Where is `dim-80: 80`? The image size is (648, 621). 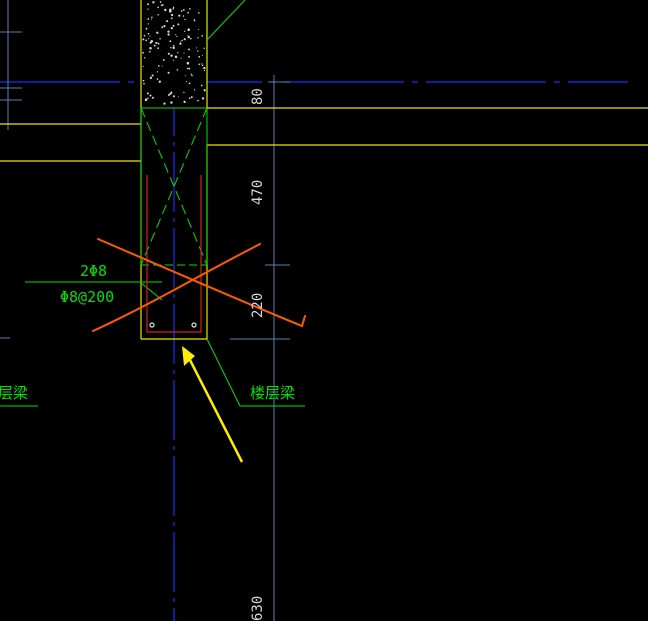 dim-80: 80 is located at coordinates (258, 96).